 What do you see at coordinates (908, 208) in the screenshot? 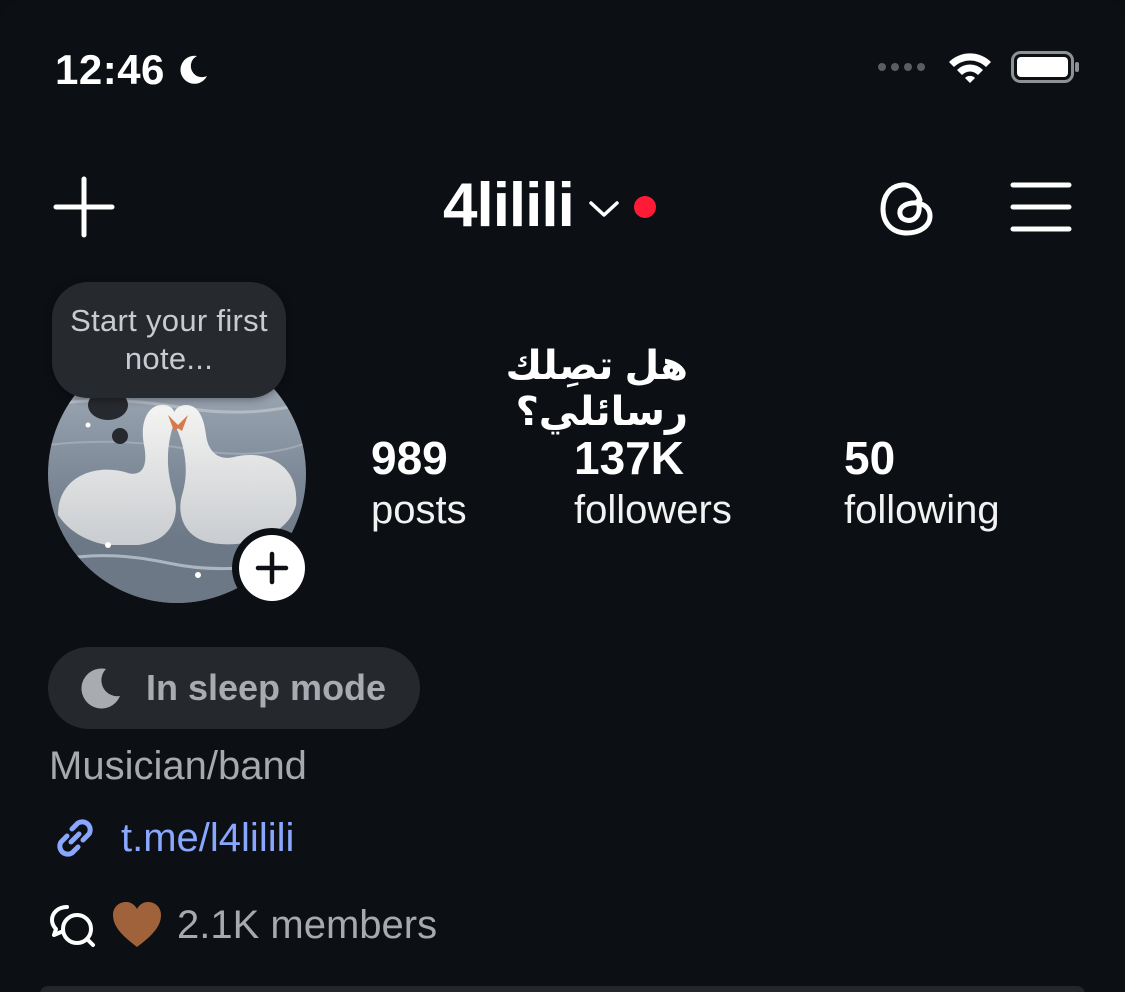
I see `threads-icon` at bounding box center [908, 208].